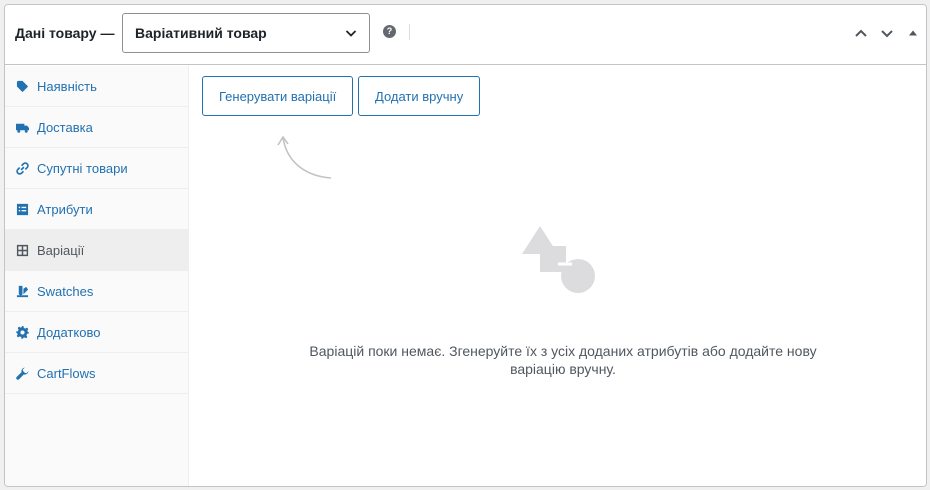 The height and width of the screenshot is (490, 930). I want to click on tab-label: Доставка, so click(65, 127).